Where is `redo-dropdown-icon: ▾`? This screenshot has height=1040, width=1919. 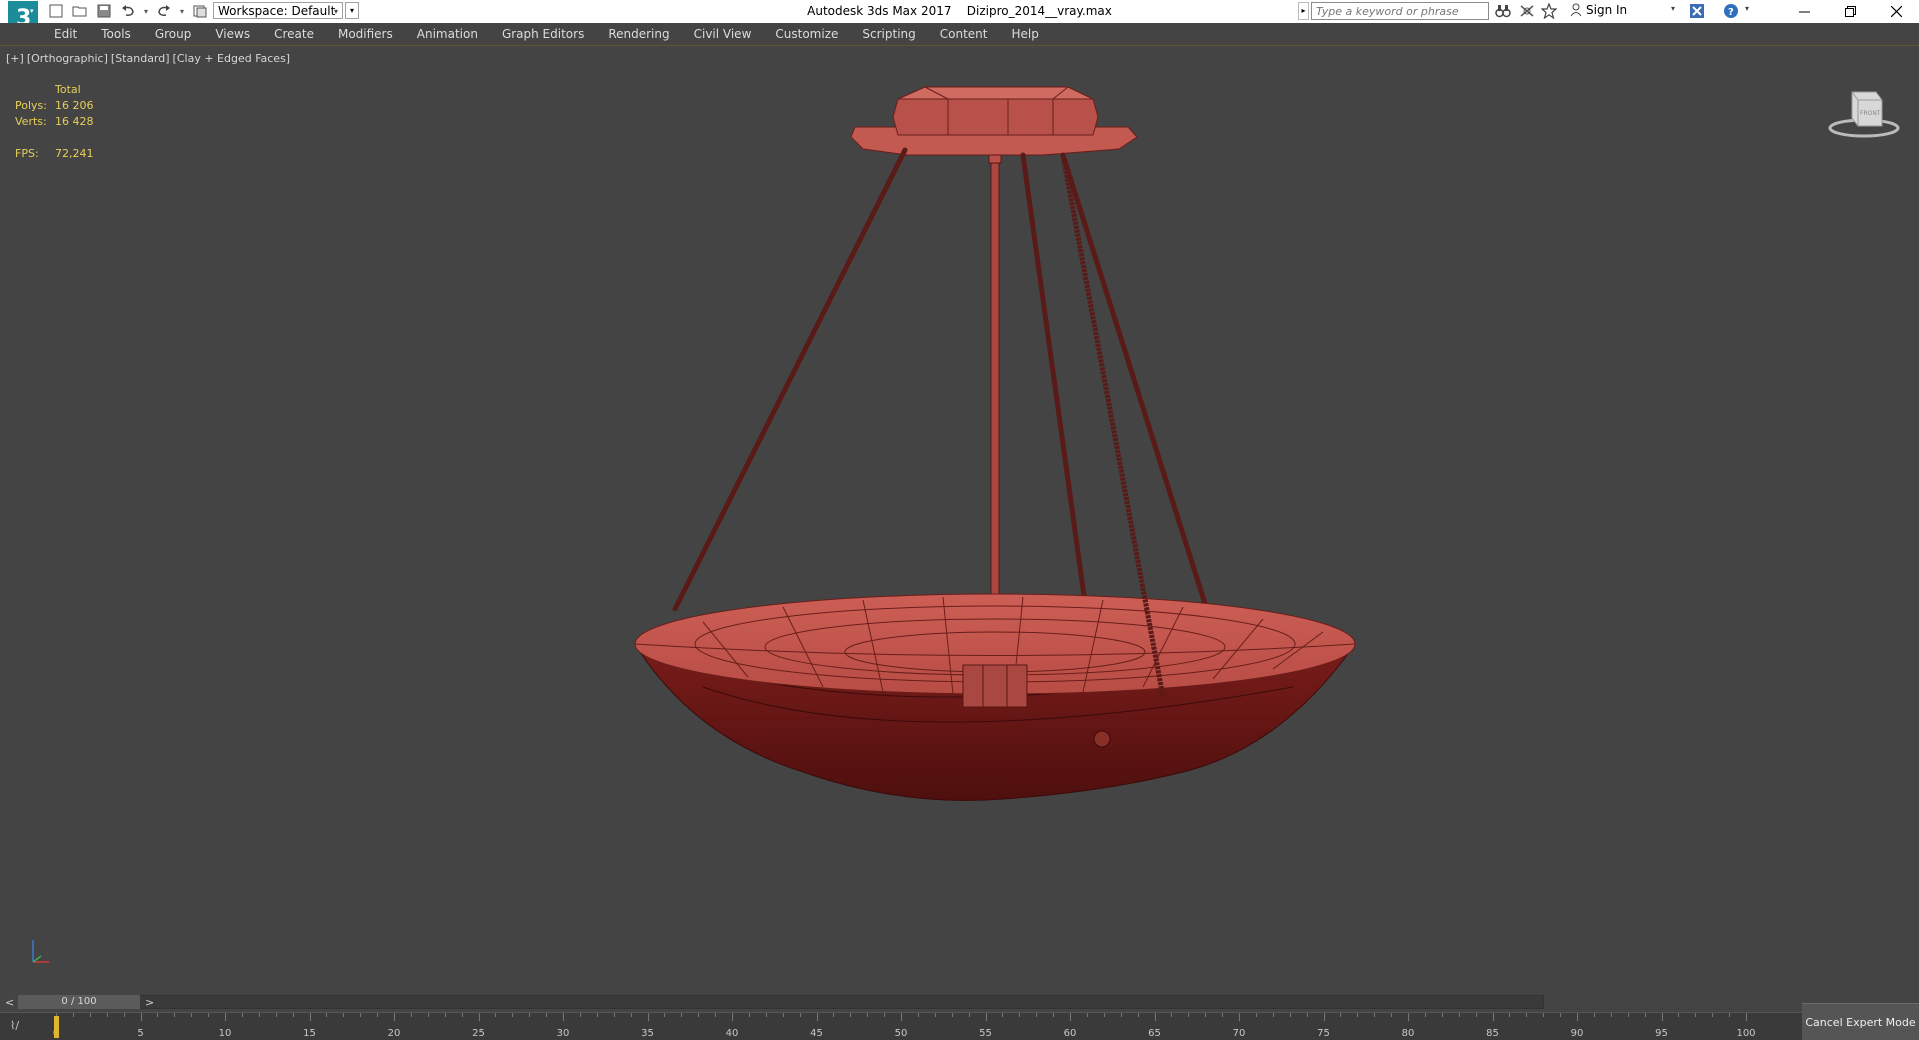
redo-dropdown-icon: ▾ is located at coordinates (182, 11).